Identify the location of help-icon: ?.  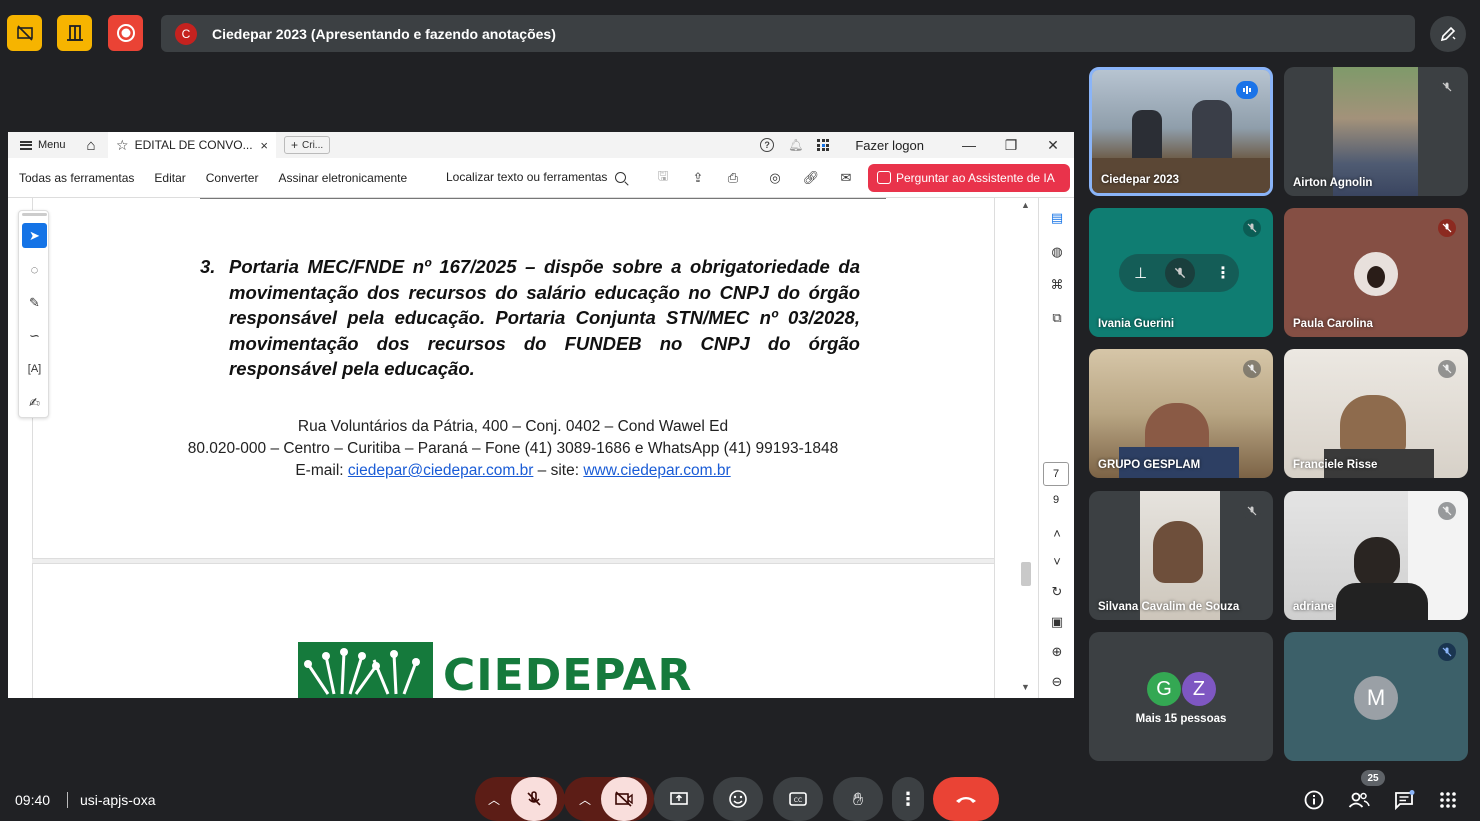
(767, 145).